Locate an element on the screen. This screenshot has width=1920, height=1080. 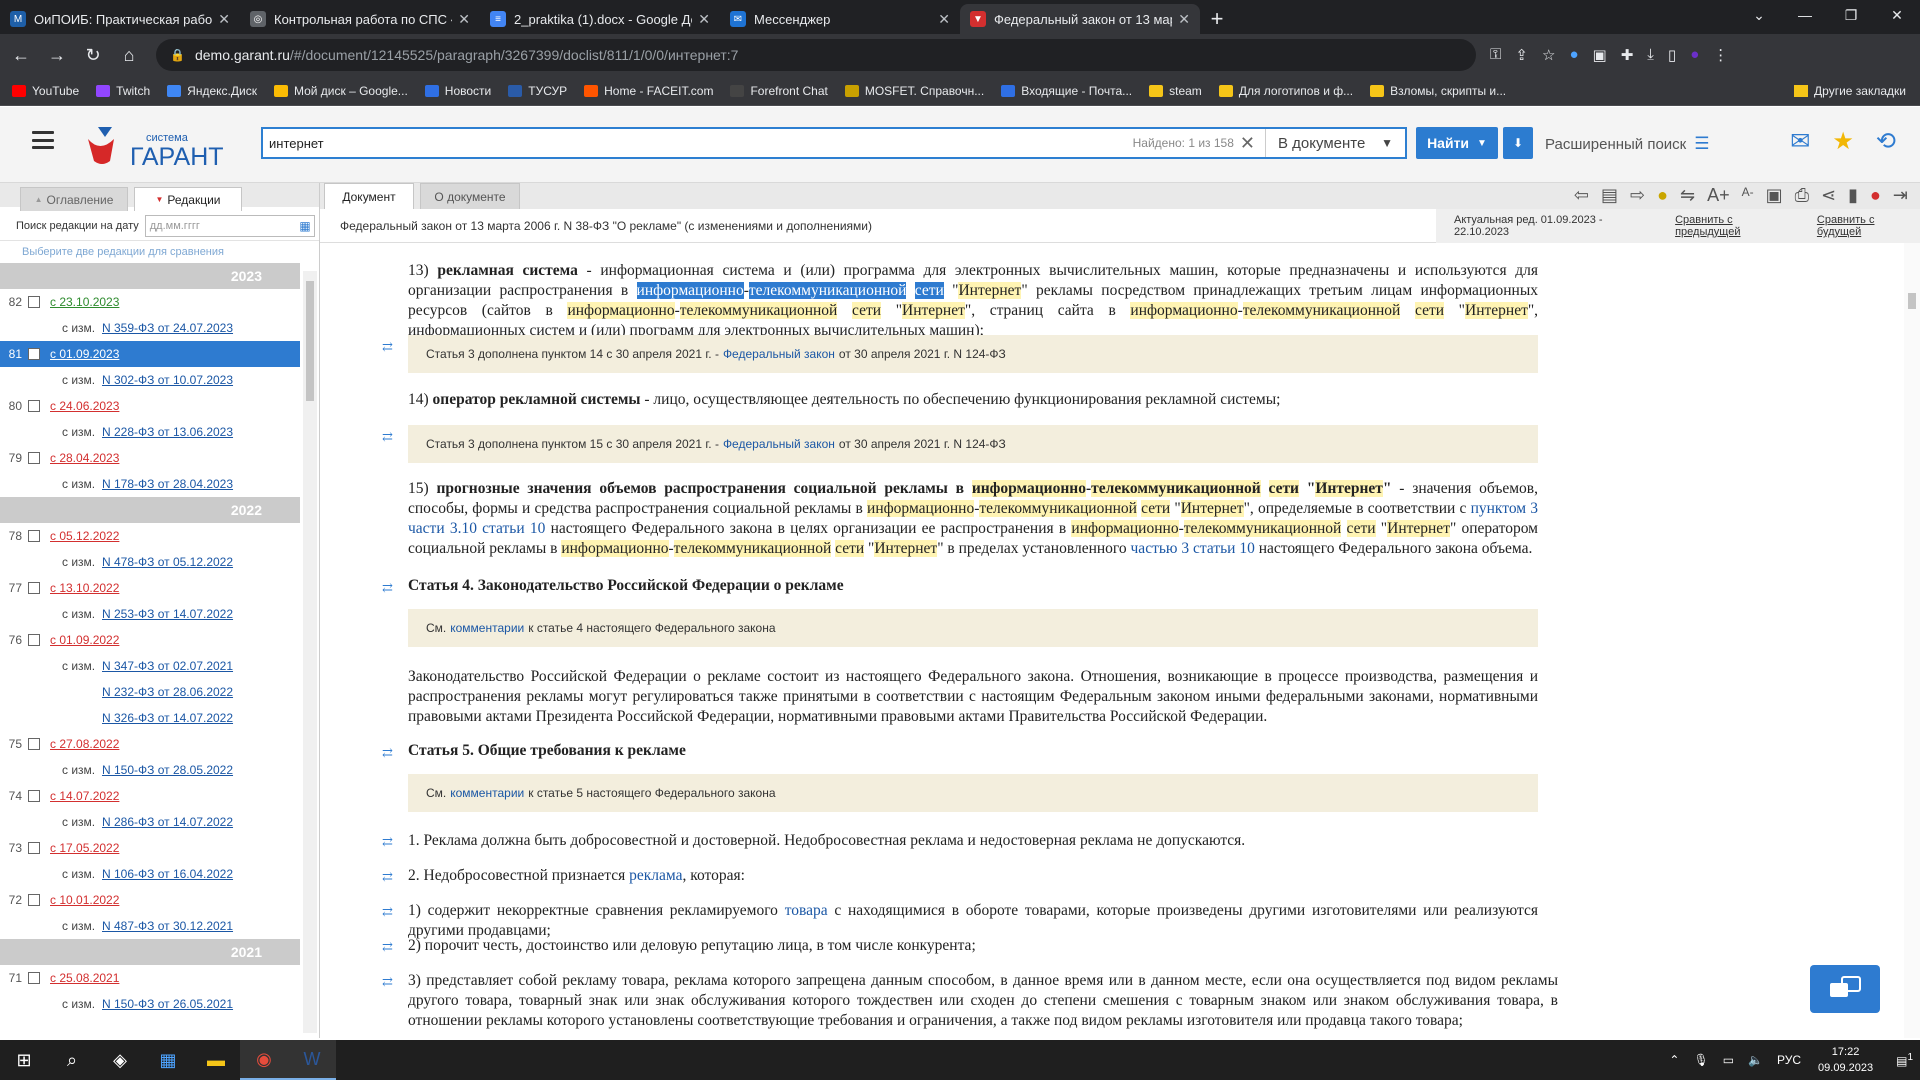
bookmark-star-icon: ☆ is located at coordinates (1548, 55).